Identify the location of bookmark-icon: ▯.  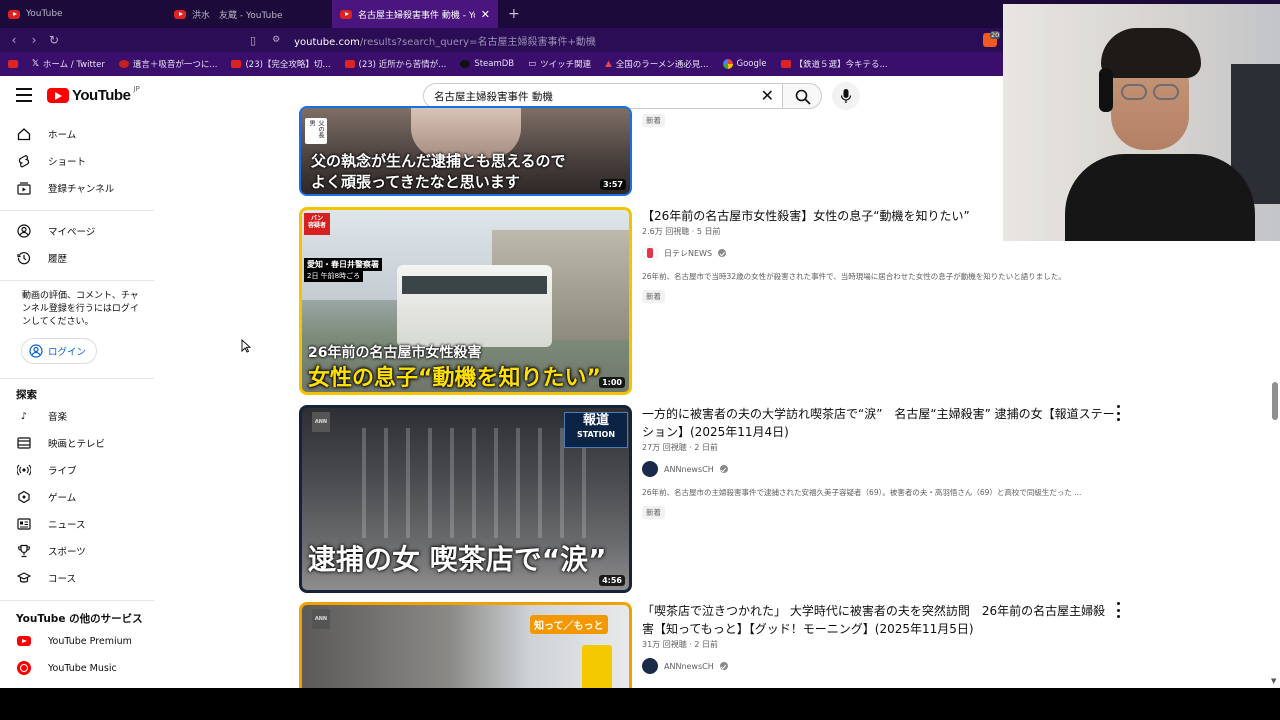
(253, 40).